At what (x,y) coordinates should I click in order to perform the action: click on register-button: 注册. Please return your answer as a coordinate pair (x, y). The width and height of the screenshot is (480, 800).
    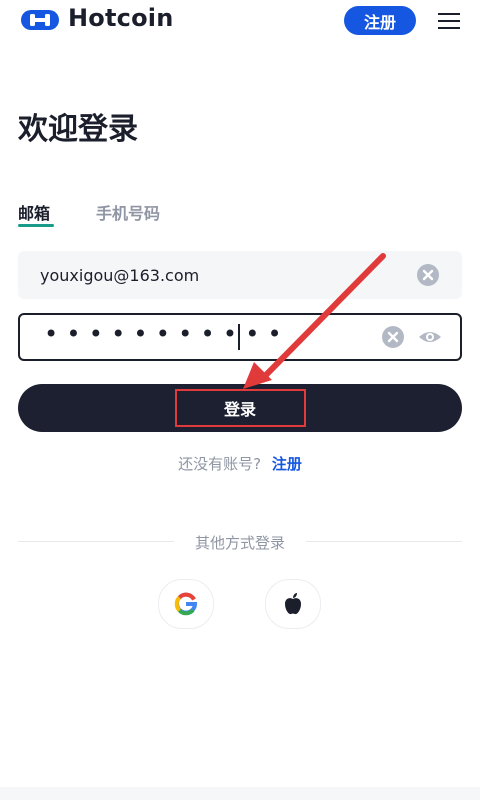
    Looking at the image, I should click on (380, 20).